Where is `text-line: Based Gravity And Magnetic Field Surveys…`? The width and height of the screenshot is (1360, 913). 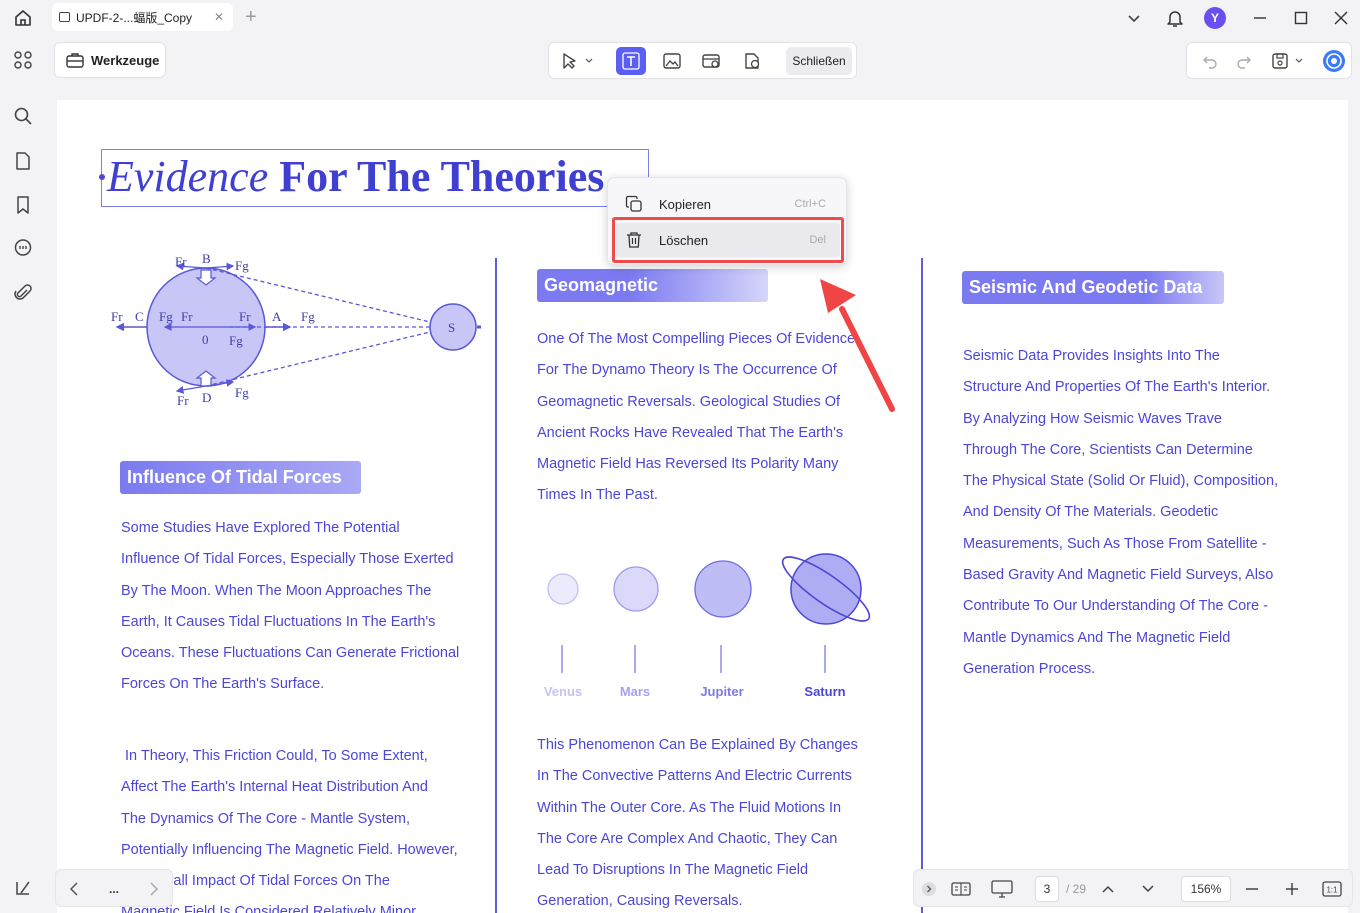
text-line: Based Gravity And Magnetic Field Surveys… is located at coordinates (1118, 575).